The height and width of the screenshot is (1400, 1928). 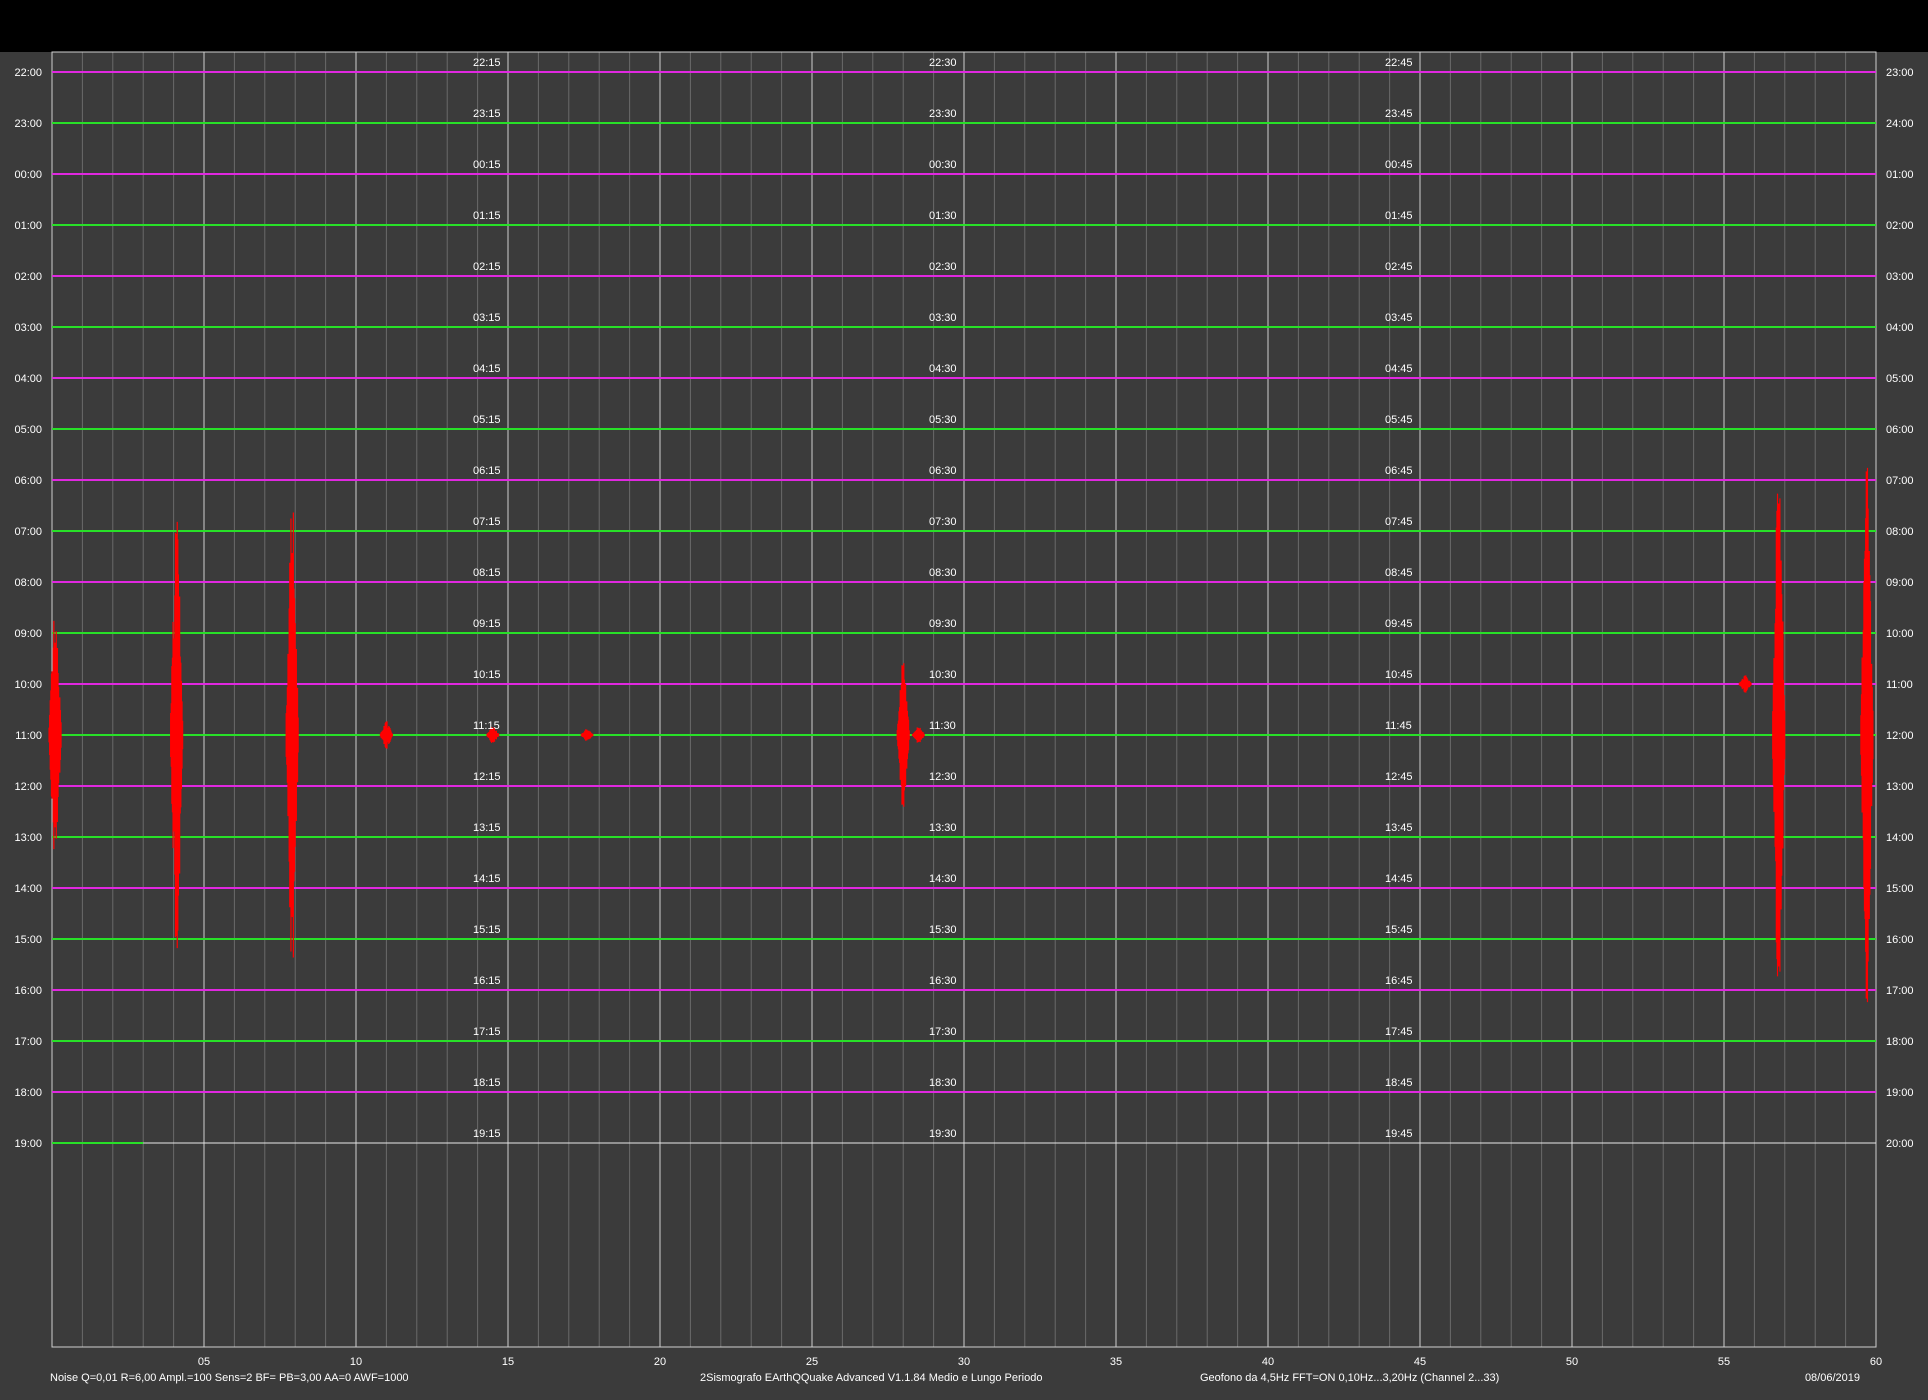 What do you see at coordinates (1399, 828) in the screenshot?
I see `quarter-label: 13:45` at bounding box center [1399, 828].